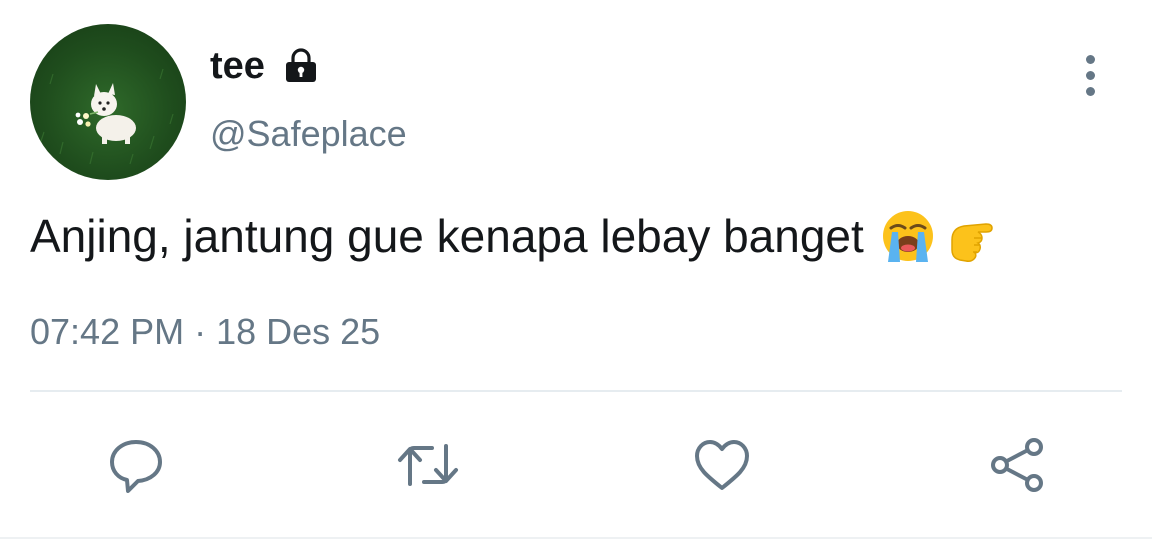 The height and width of the screenshot is (555, 1152). I want to click on tweet-time: 07:42 PM, so click(107, 331).